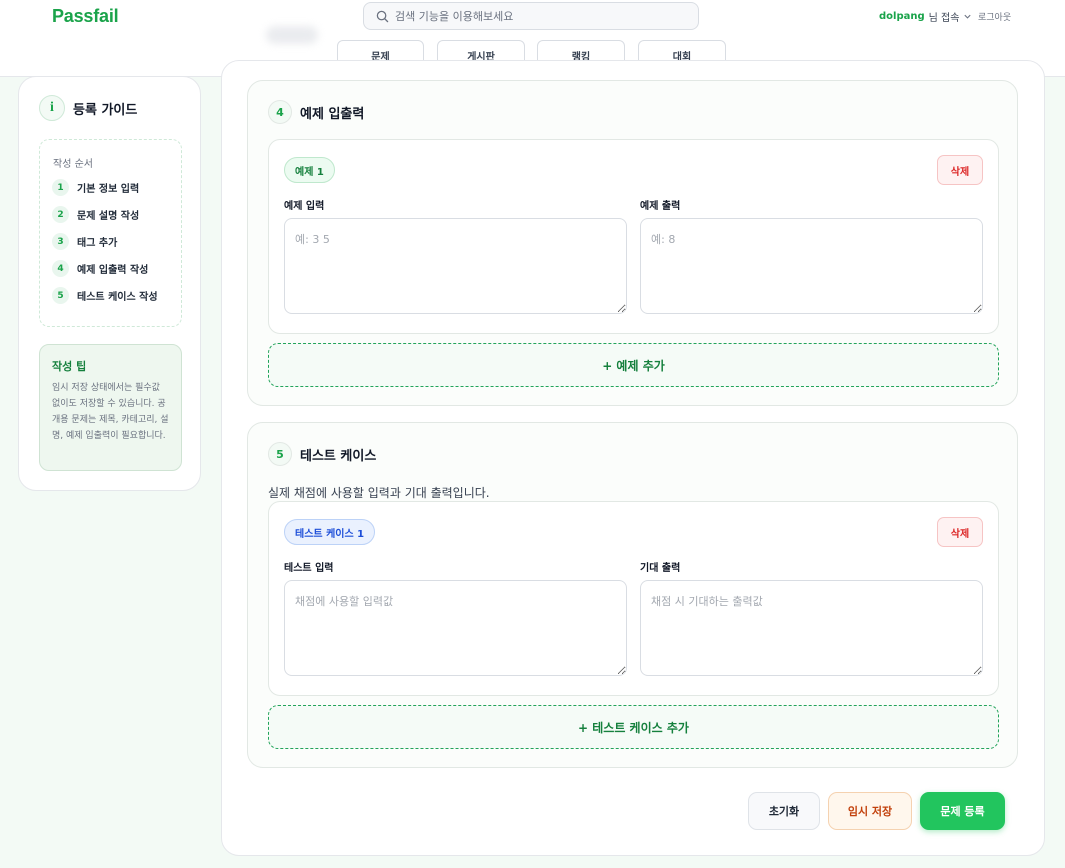  Describe the element at coordinates (811, 628) in the screenshot. I see `testcase-output-field` at that location.